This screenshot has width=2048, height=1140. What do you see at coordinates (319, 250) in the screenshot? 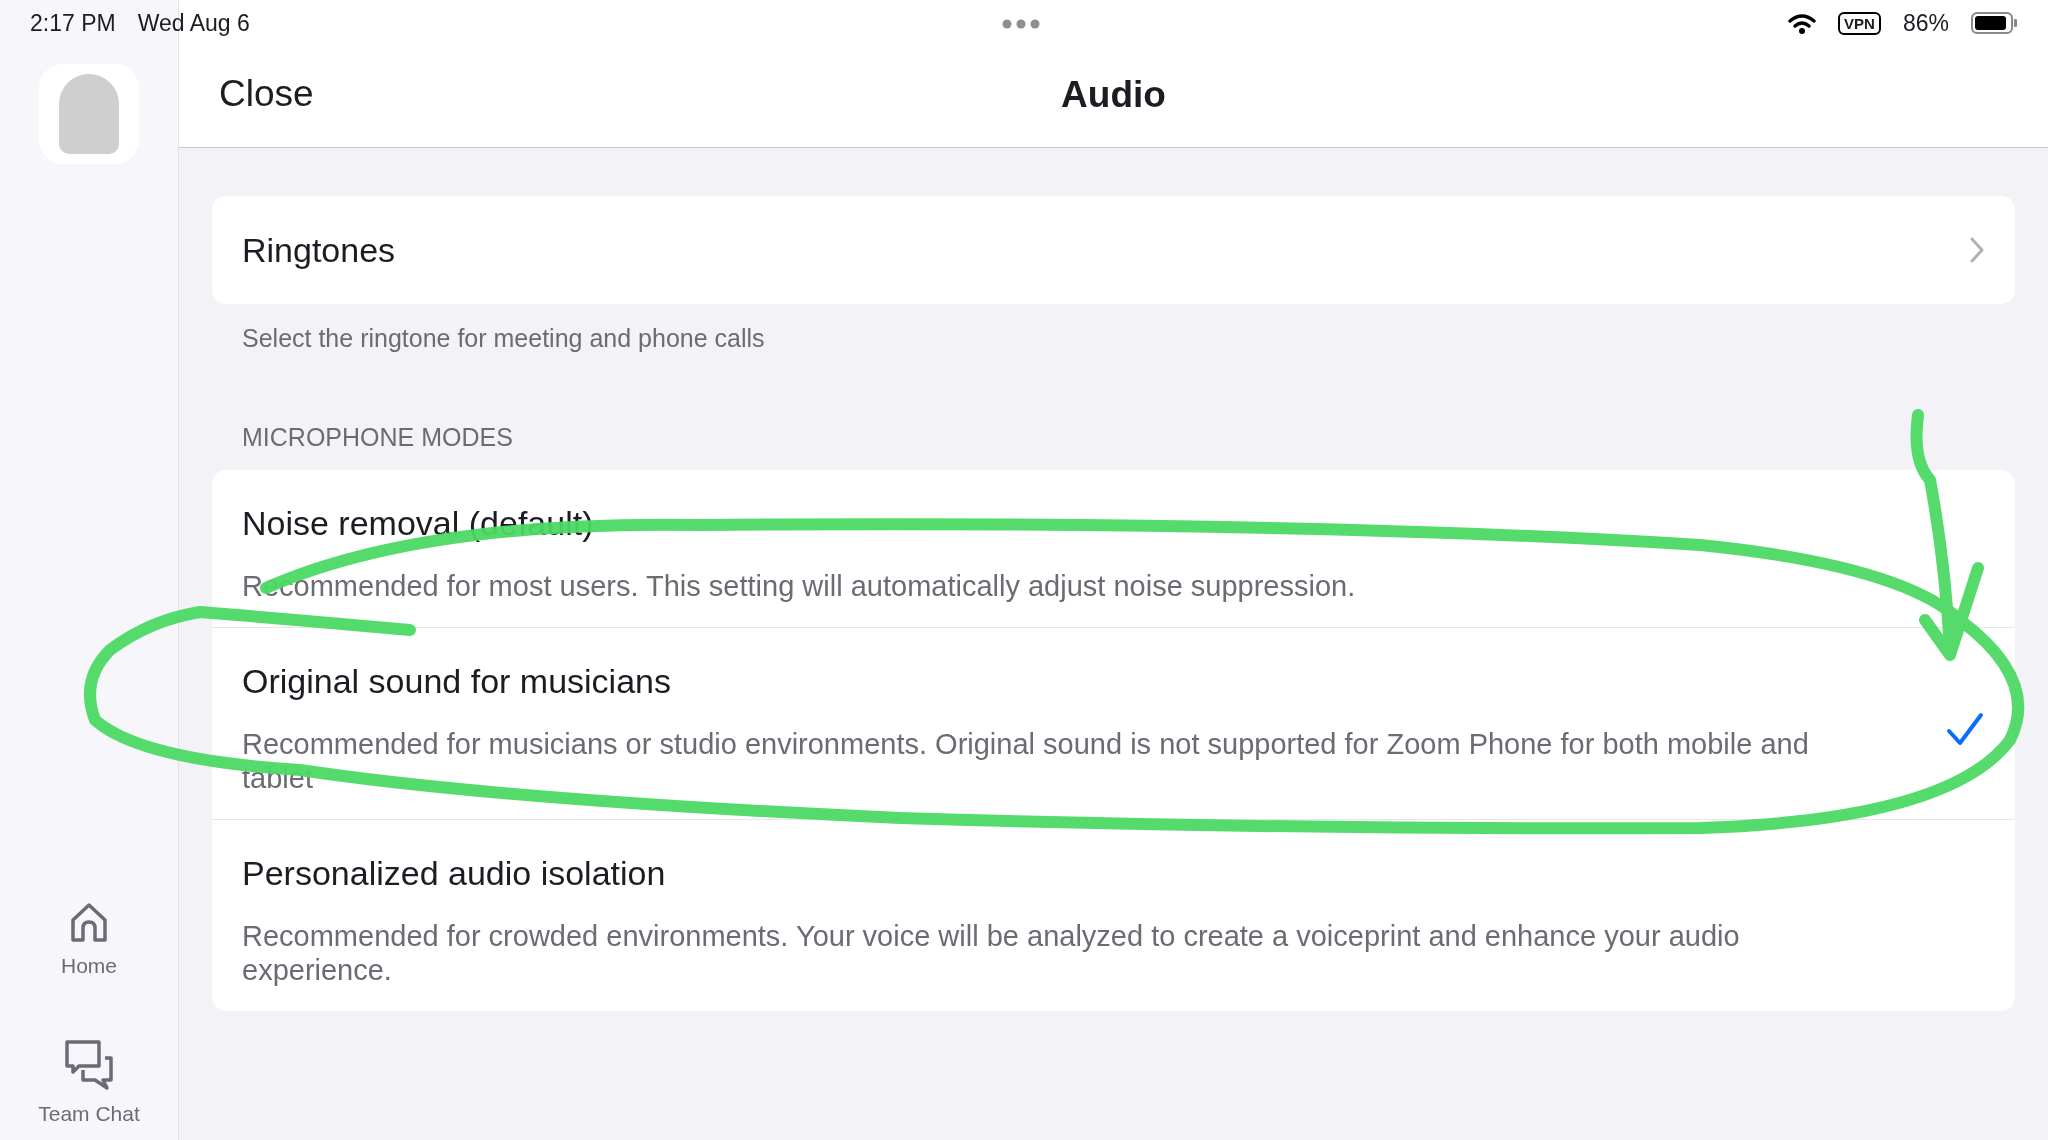
I see `row-title: Ringtones` at bounding box center [319, 250].